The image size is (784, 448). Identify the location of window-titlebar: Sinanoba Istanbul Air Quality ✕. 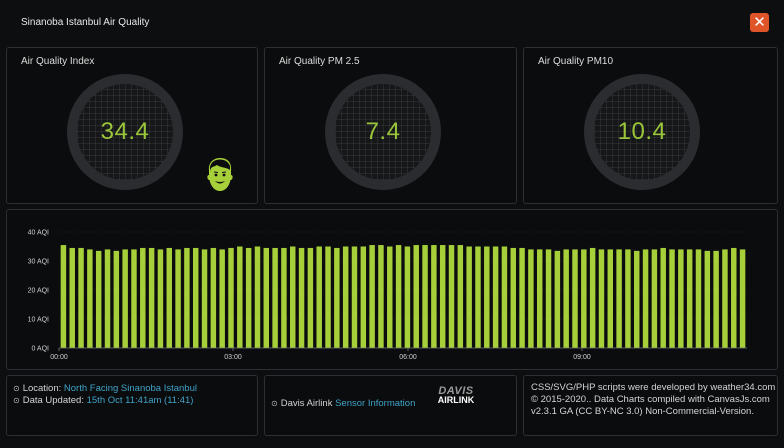
(392, 22).